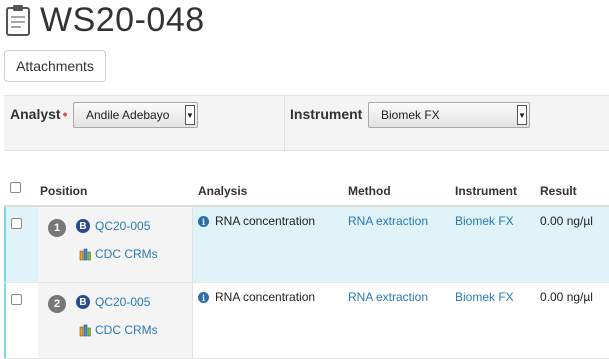 This screenshot has width=609, height=359. Describe the element at coordinates (39, 114) in the screenshot. I see `analyst-label: Analyst •` at that location.